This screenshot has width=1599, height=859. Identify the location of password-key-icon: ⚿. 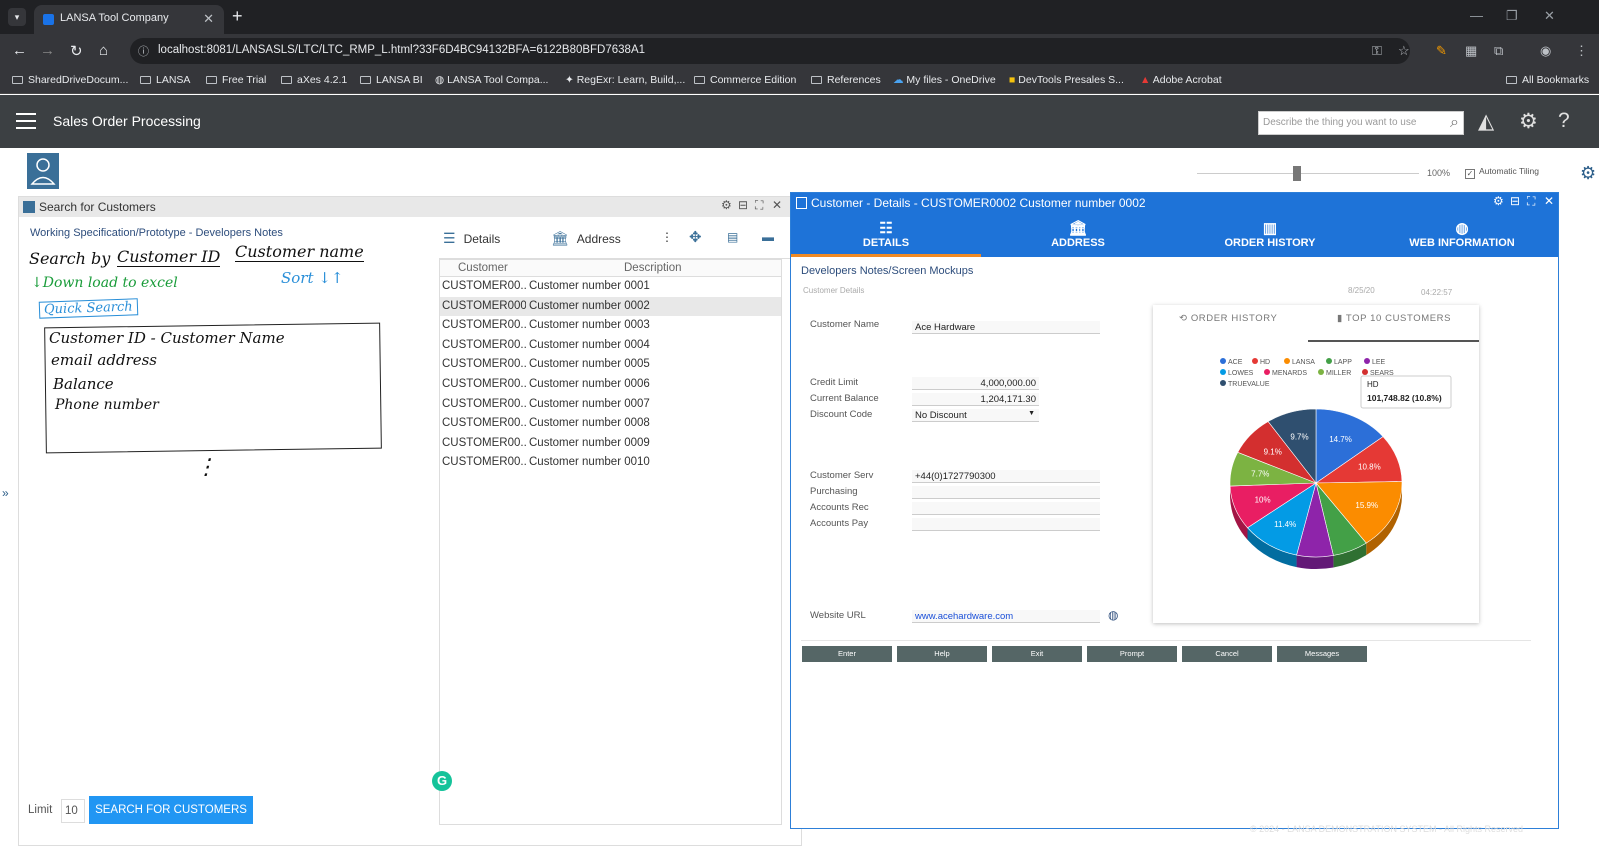
(1377, 51).